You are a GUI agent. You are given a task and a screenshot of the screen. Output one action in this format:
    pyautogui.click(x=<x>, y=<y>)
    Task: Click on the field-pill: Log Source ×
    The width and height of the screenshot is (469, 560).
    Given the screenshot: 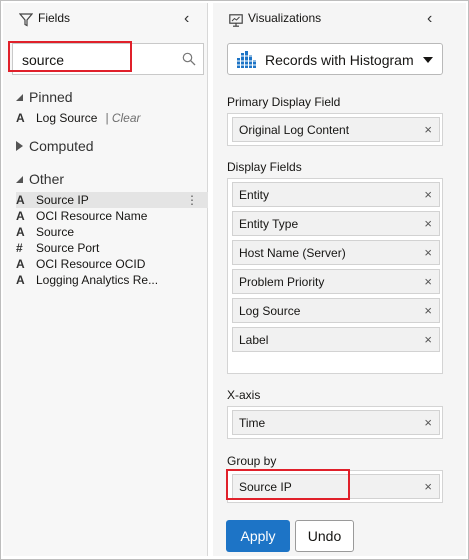 What is the action you would take?
    pyautogui.click(x=336, y=310)
    